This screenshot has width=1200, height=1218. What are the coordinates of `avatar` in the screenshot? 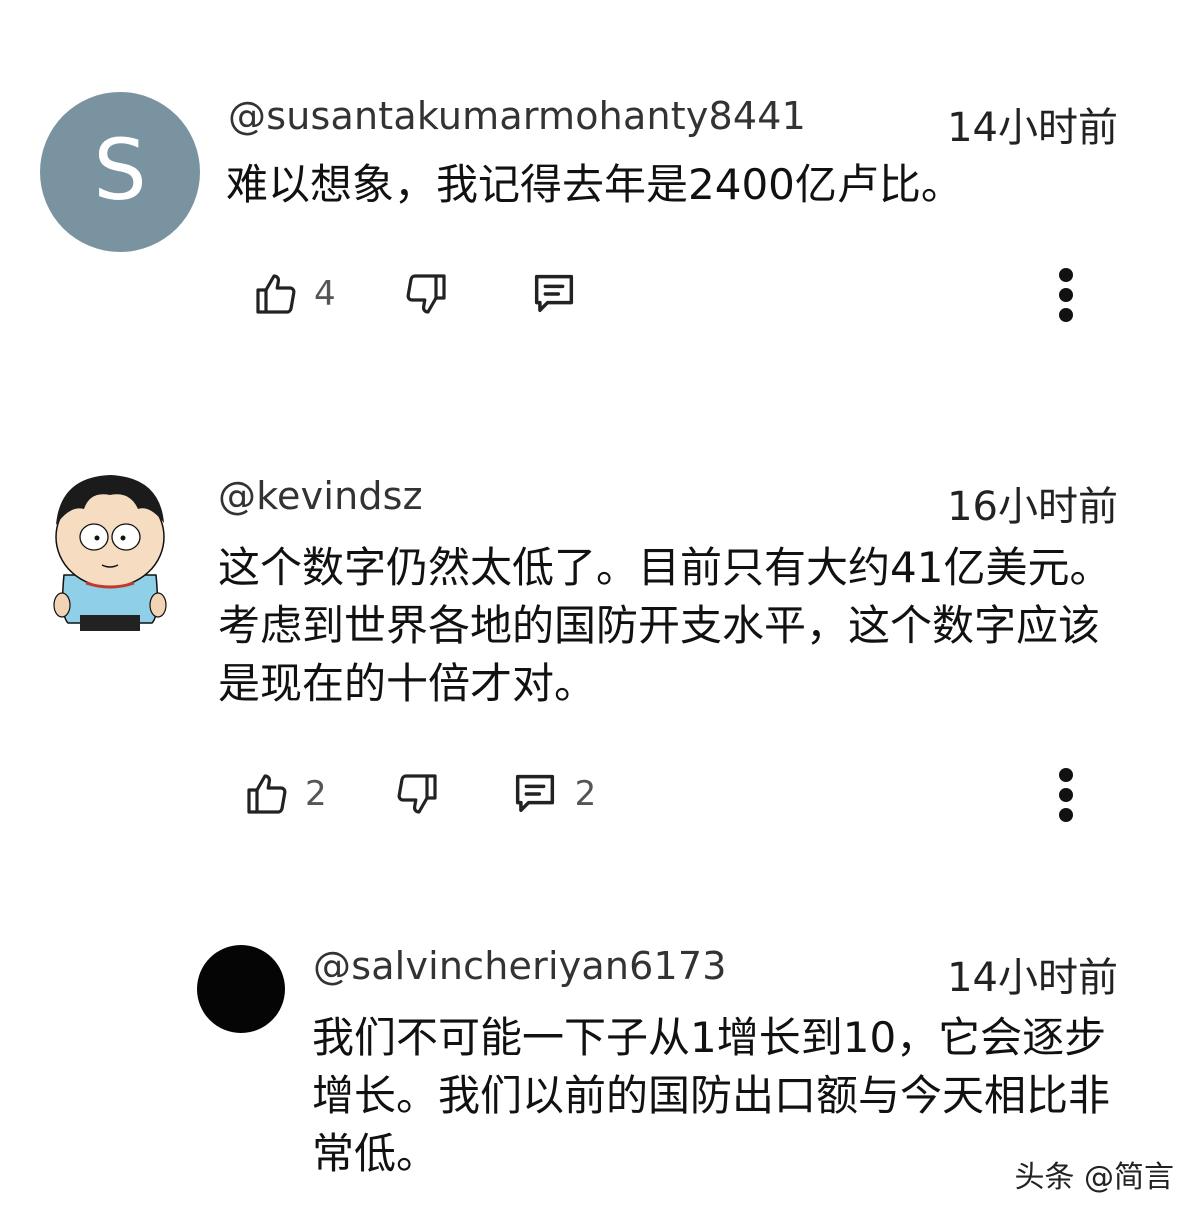 It's located at (241, 989).